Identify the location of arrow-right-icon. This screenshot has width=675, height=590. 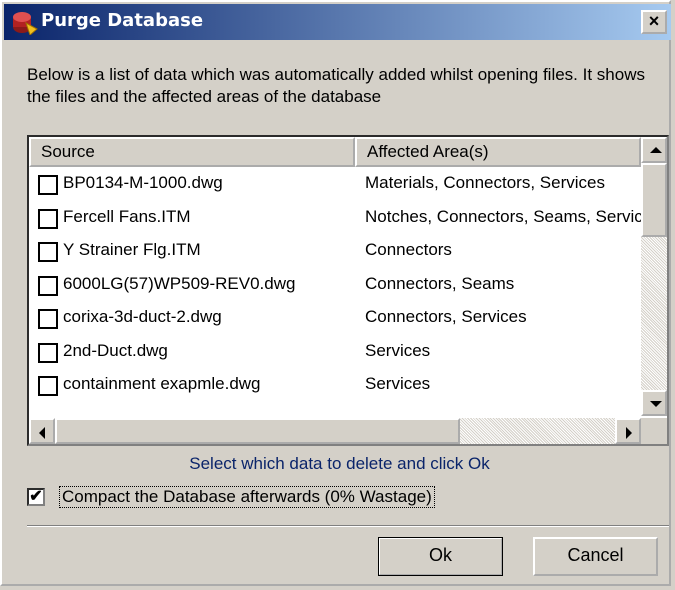
(629, 433).